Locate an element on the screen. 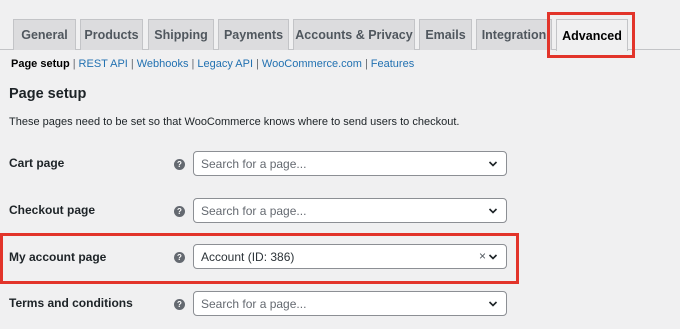 This screenshot has width=680, height=329. subnav-woocommerce-com: WooCommerce.com is located at coordinates (312, 64).